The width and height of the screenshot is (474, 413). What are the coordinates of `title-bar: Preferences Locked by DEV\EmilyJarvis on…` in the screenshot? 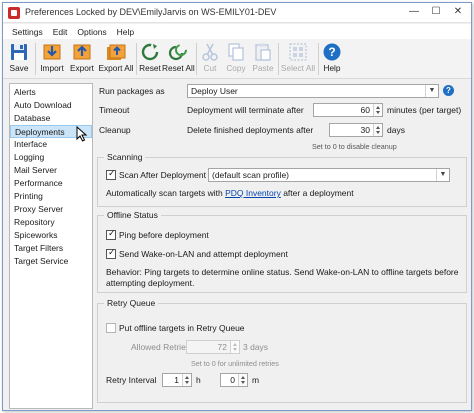 It's located at (237, 13).